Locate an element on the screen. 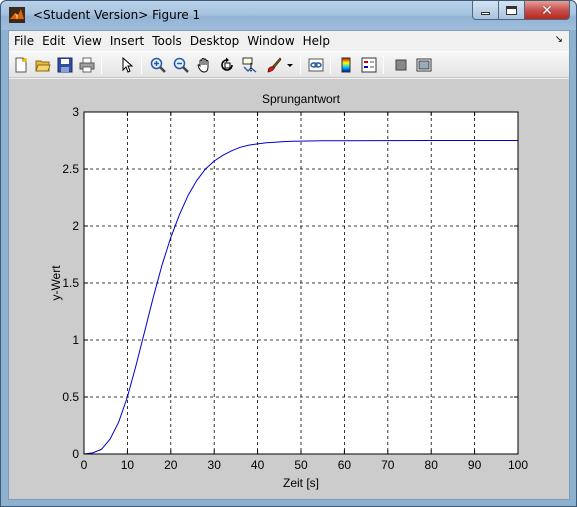 Image resolution: width=577 pixels, height=507 pixels. colorbar-icon is located at coordinates (346, 65).